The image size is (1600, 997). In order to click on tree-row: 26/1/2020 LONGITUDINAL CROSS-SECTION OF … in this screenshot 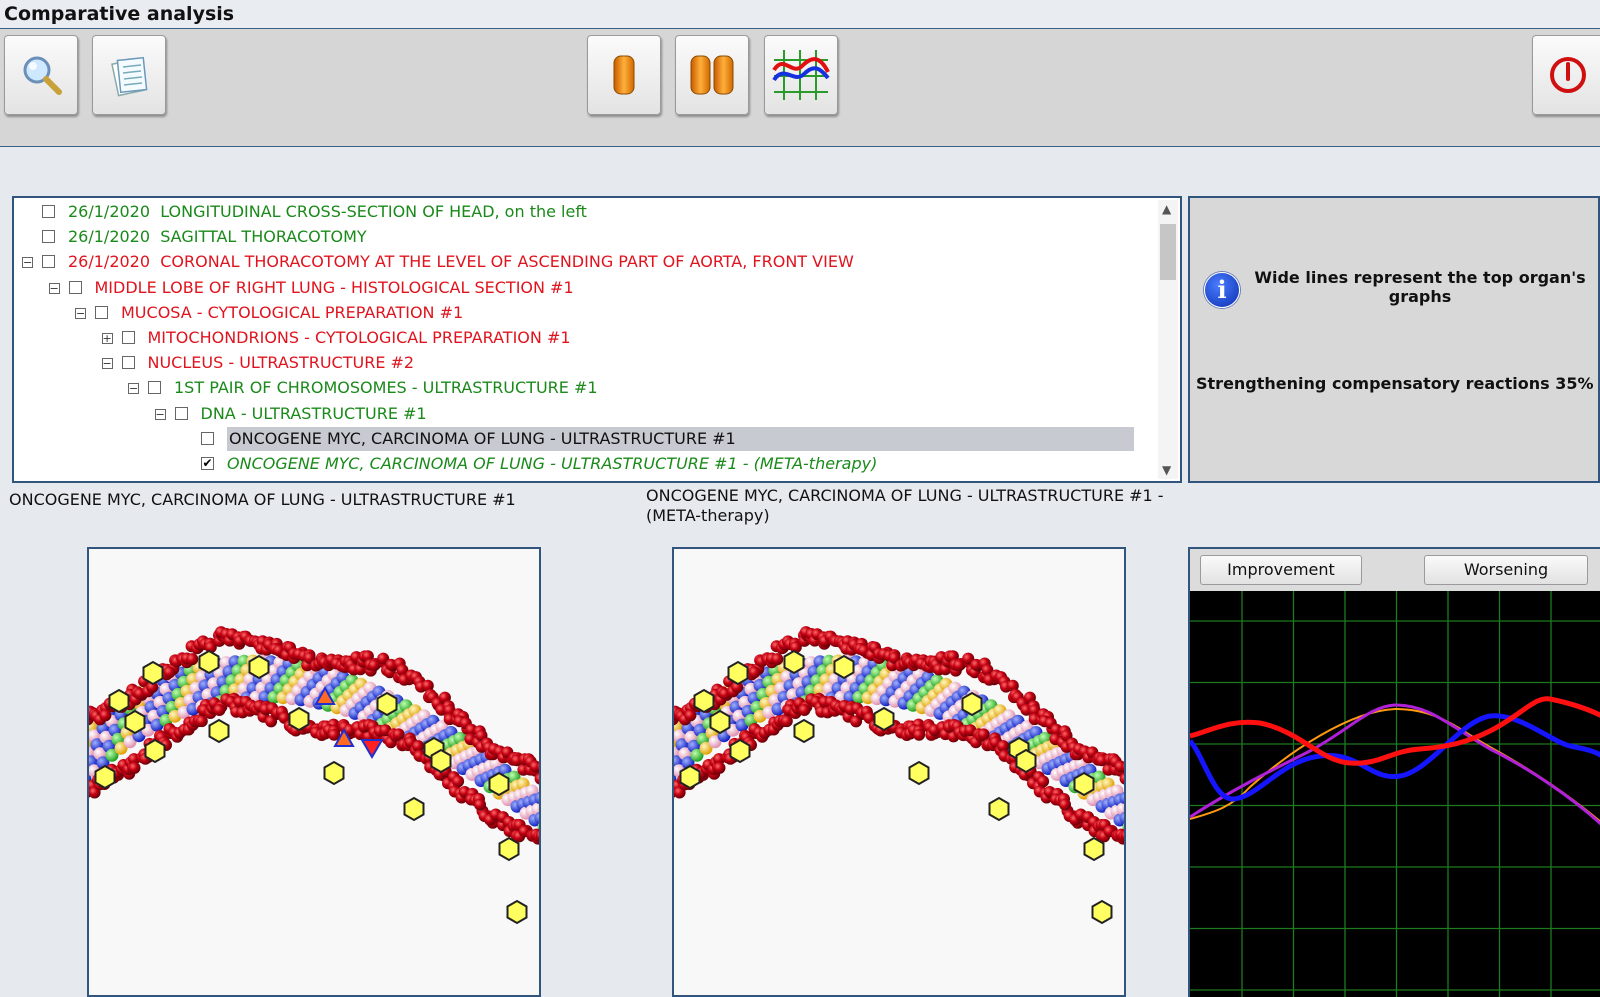, I will do `click(584, 212)`.